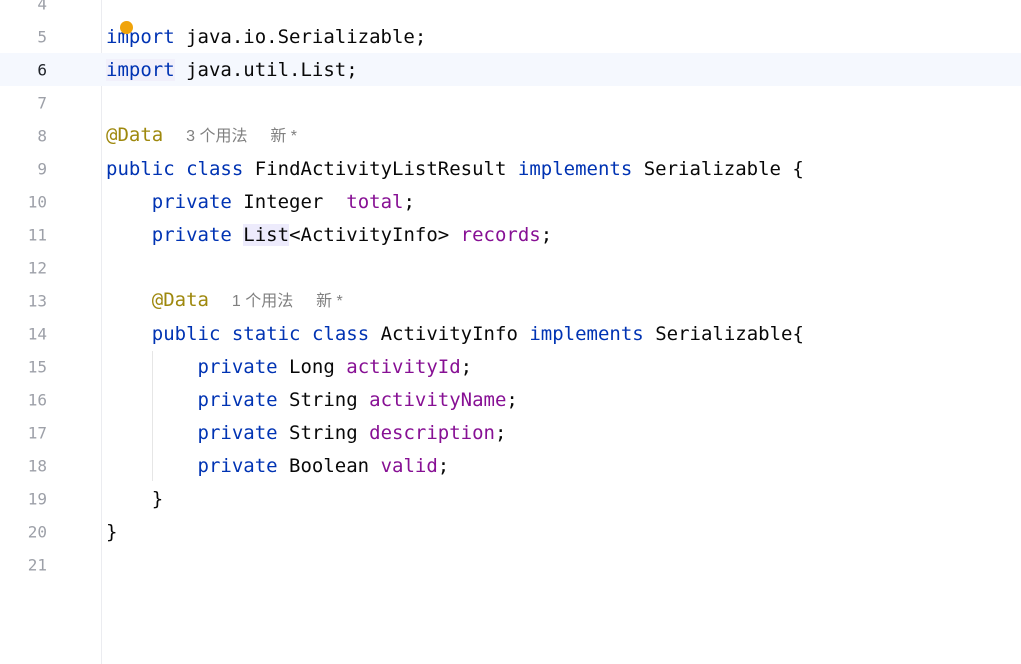 The width and height of the screenshot is (1021, 664). Describe the element at coordinates (510, 267) in the screenshot. I see `code-line-12: 12` at that location.